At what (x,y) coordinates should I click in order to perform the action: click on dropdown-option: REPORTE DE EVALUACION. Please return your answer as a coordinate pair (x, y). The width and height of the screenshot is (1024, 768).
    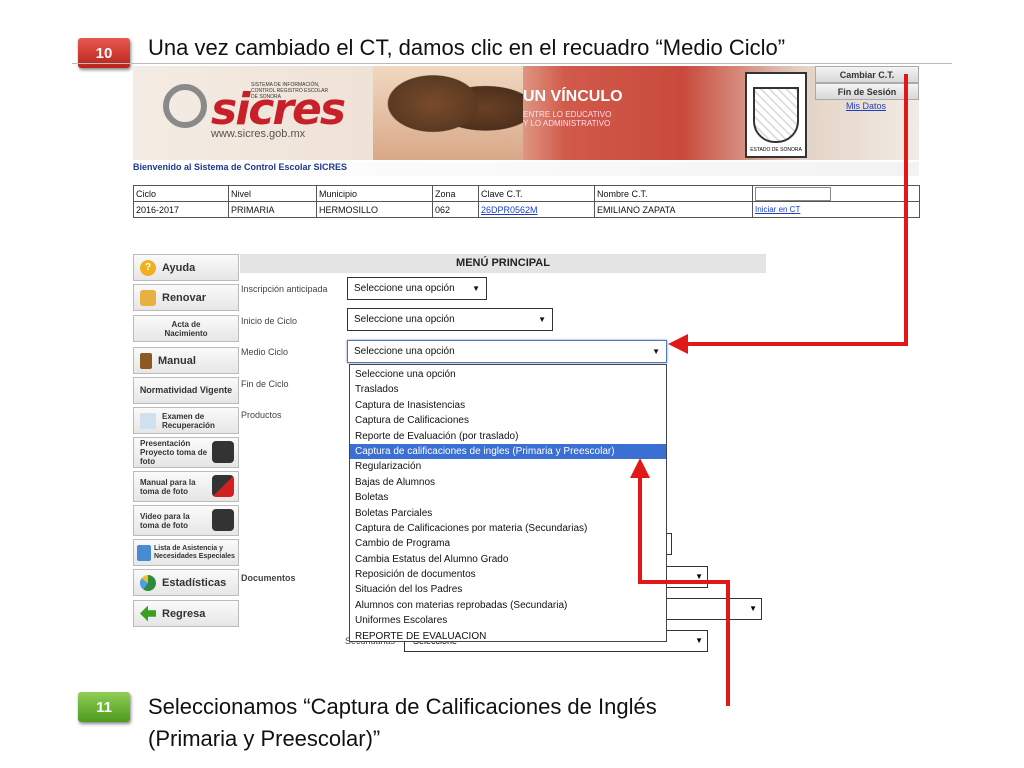
    Looking at the image, I should click on (508, 636).